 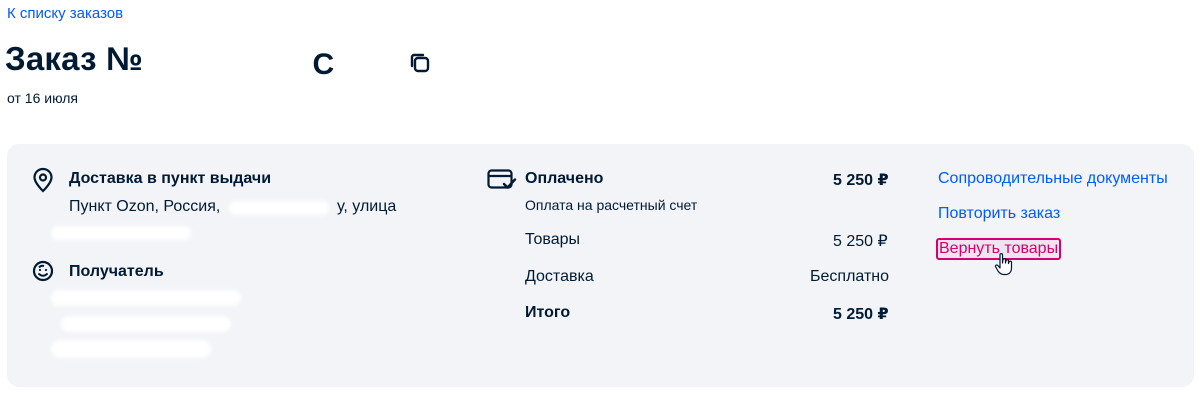 What do you see at coordinates (861, 180) in the screenshot?
I see `payment-status-amount: 5 250 ₽` at bounding box center [861, 180].